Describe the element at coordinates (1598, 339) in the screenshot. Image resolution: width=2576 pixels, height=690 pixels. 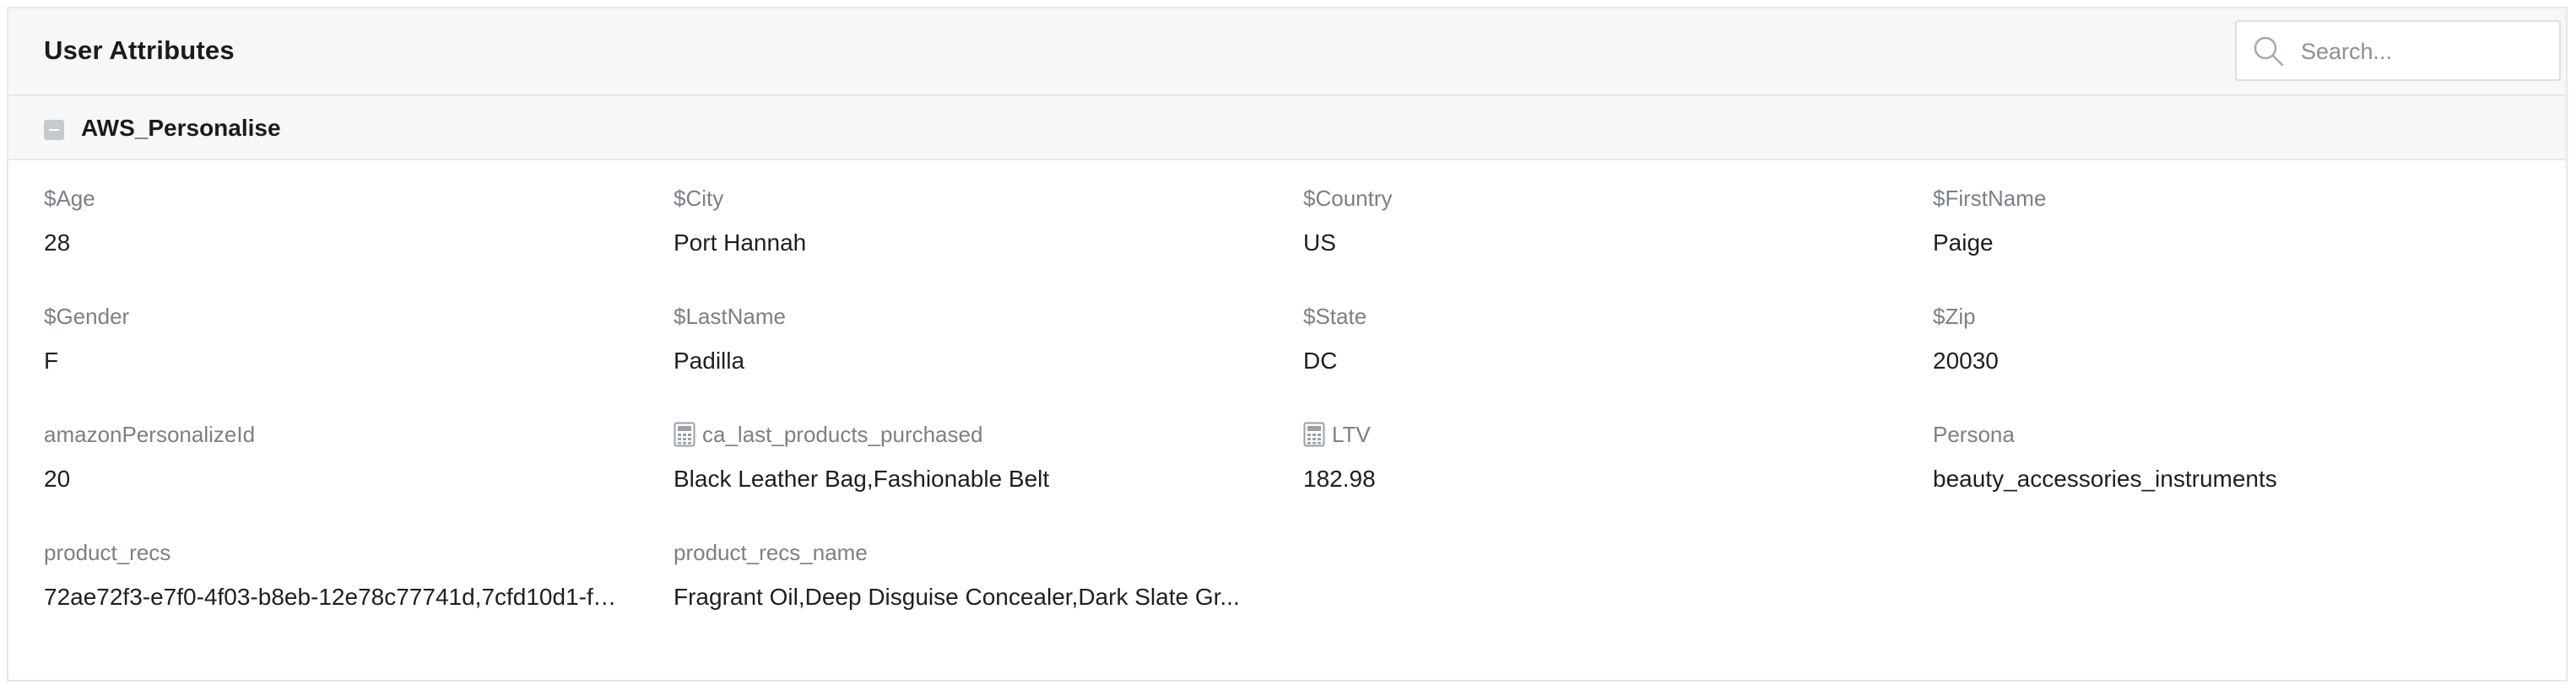
I see `attribute-item: $State DC` at that location.